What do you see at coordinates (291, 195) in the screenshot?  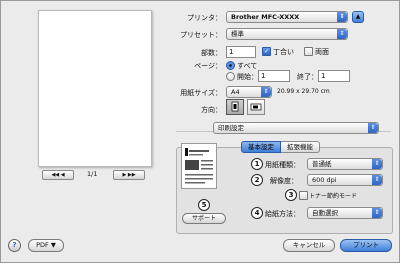 I see `callout-3: 3` at bounding box center [291, 195].